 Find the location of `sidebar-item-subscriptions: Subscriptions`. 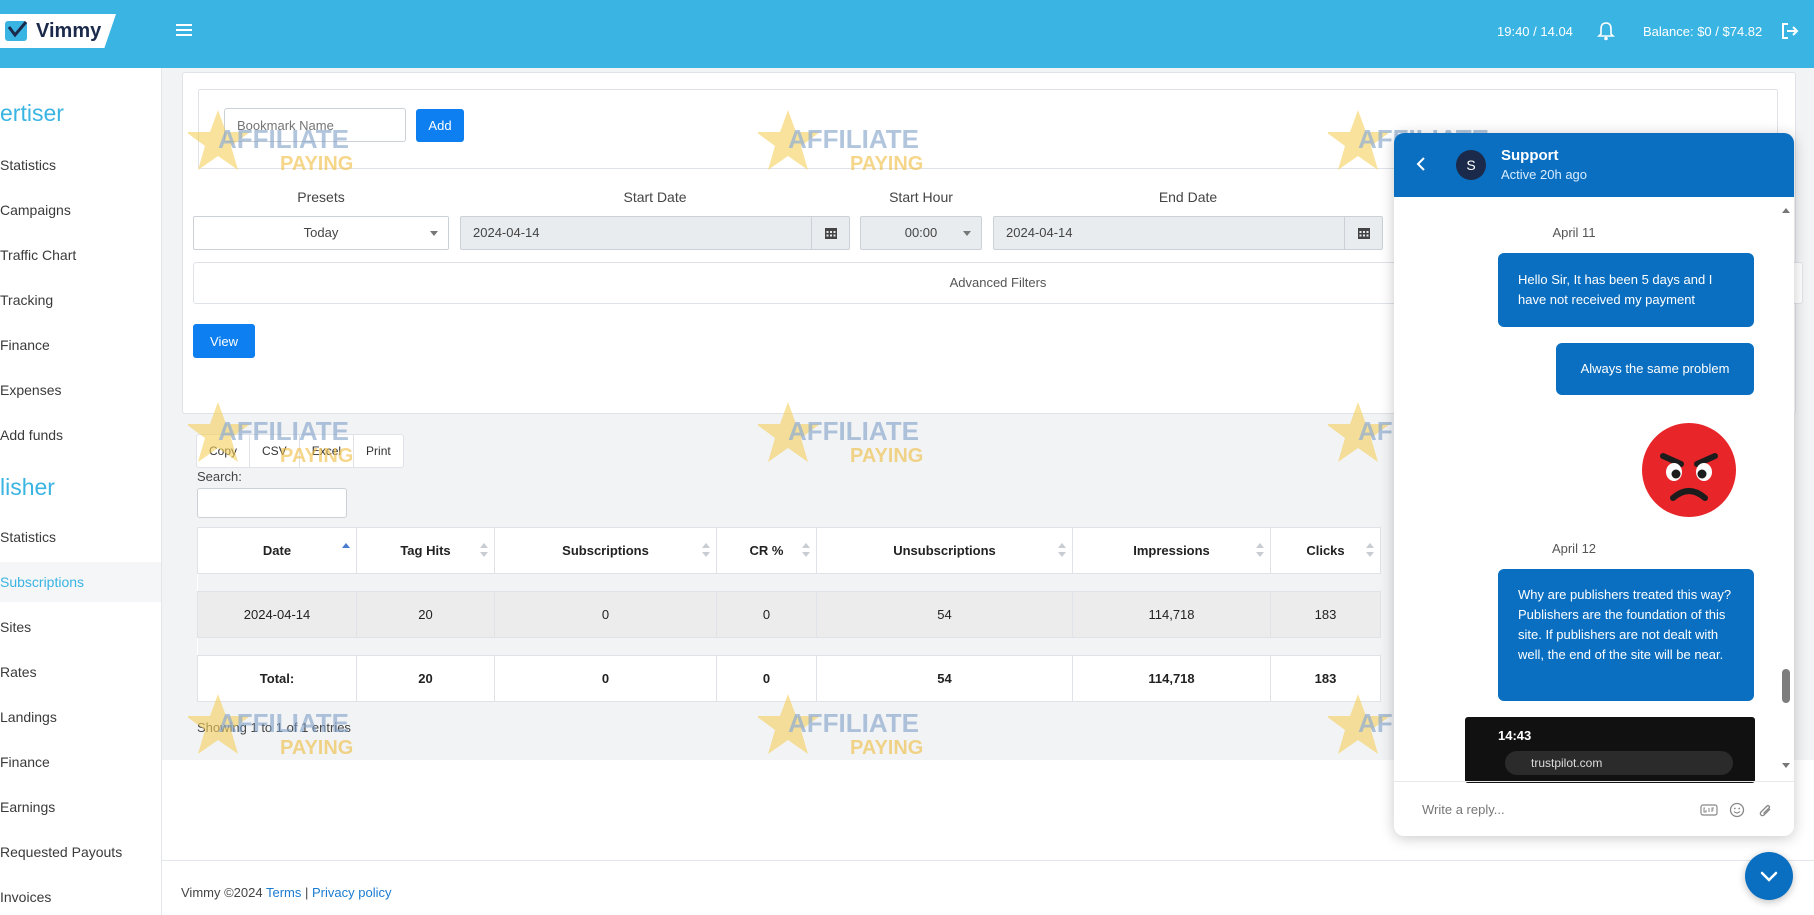

sidebar-item-subscriptions: Subscriptions is located at coordinates (80, 582).